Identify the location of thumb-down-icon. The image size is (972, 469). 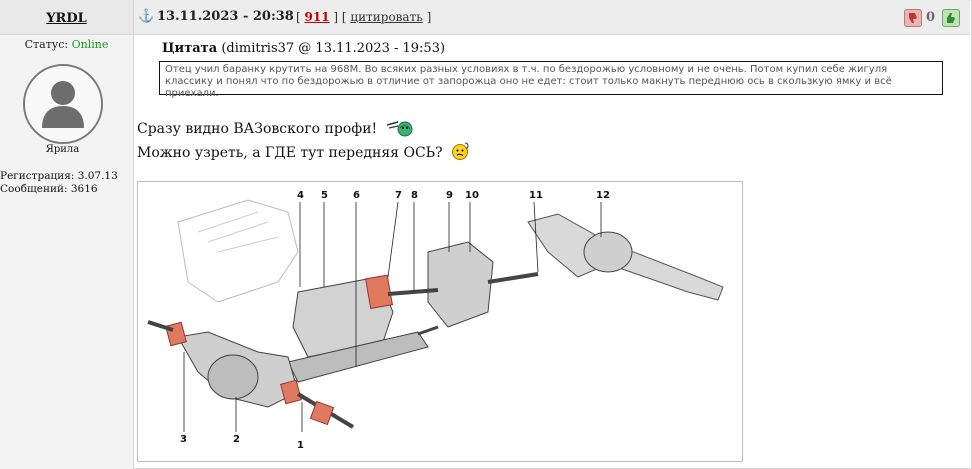
(913, 18).